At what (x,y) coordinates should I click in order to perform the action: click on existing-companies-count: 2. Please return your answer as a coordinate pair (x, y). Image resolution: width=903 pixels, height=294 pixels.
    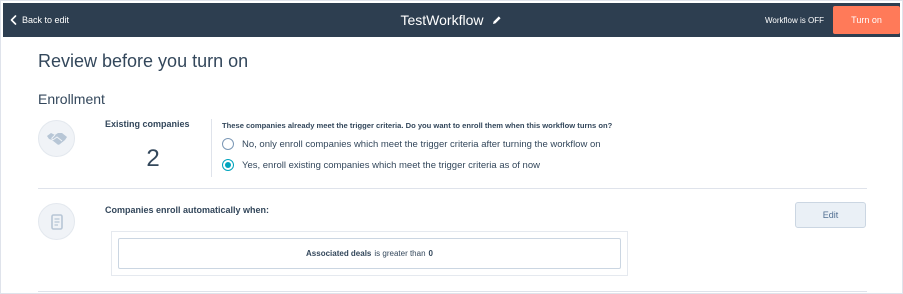
    Looking at the image, I should click on (153, 158).